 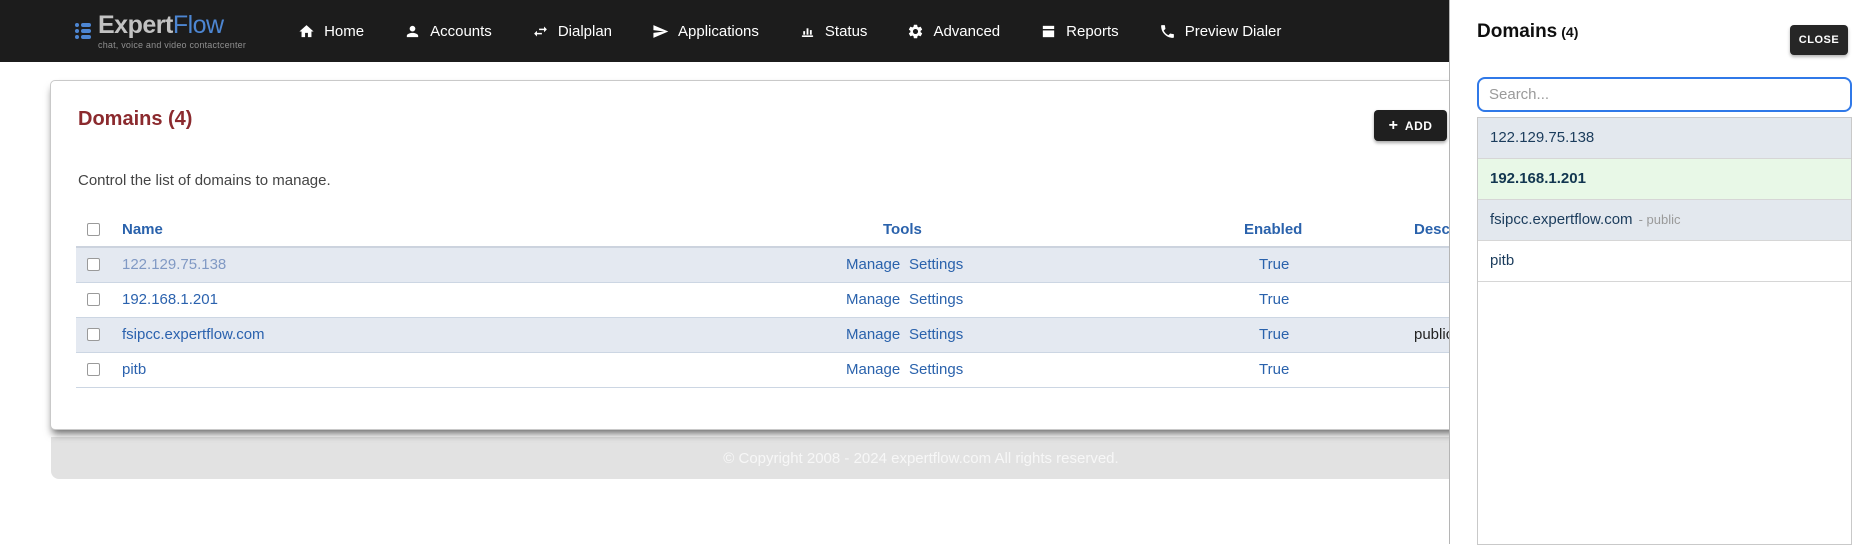 I want to click on archive-box-icon, so click(x=1048, y=31).